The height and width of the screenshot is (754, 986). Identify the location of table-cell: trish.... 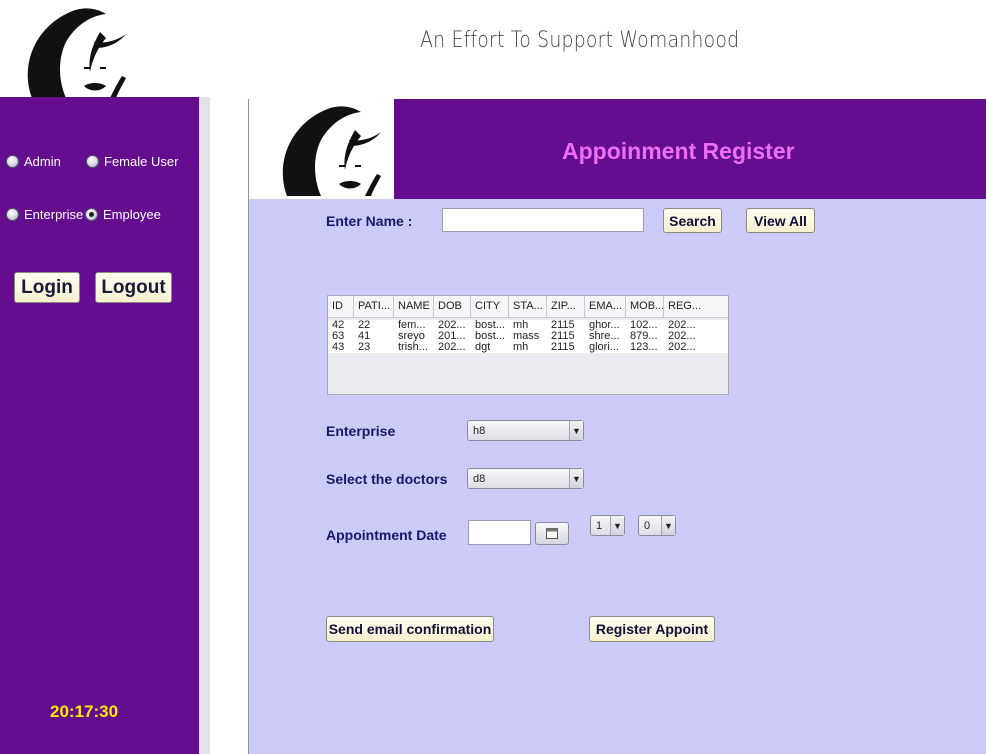
(413, 347).